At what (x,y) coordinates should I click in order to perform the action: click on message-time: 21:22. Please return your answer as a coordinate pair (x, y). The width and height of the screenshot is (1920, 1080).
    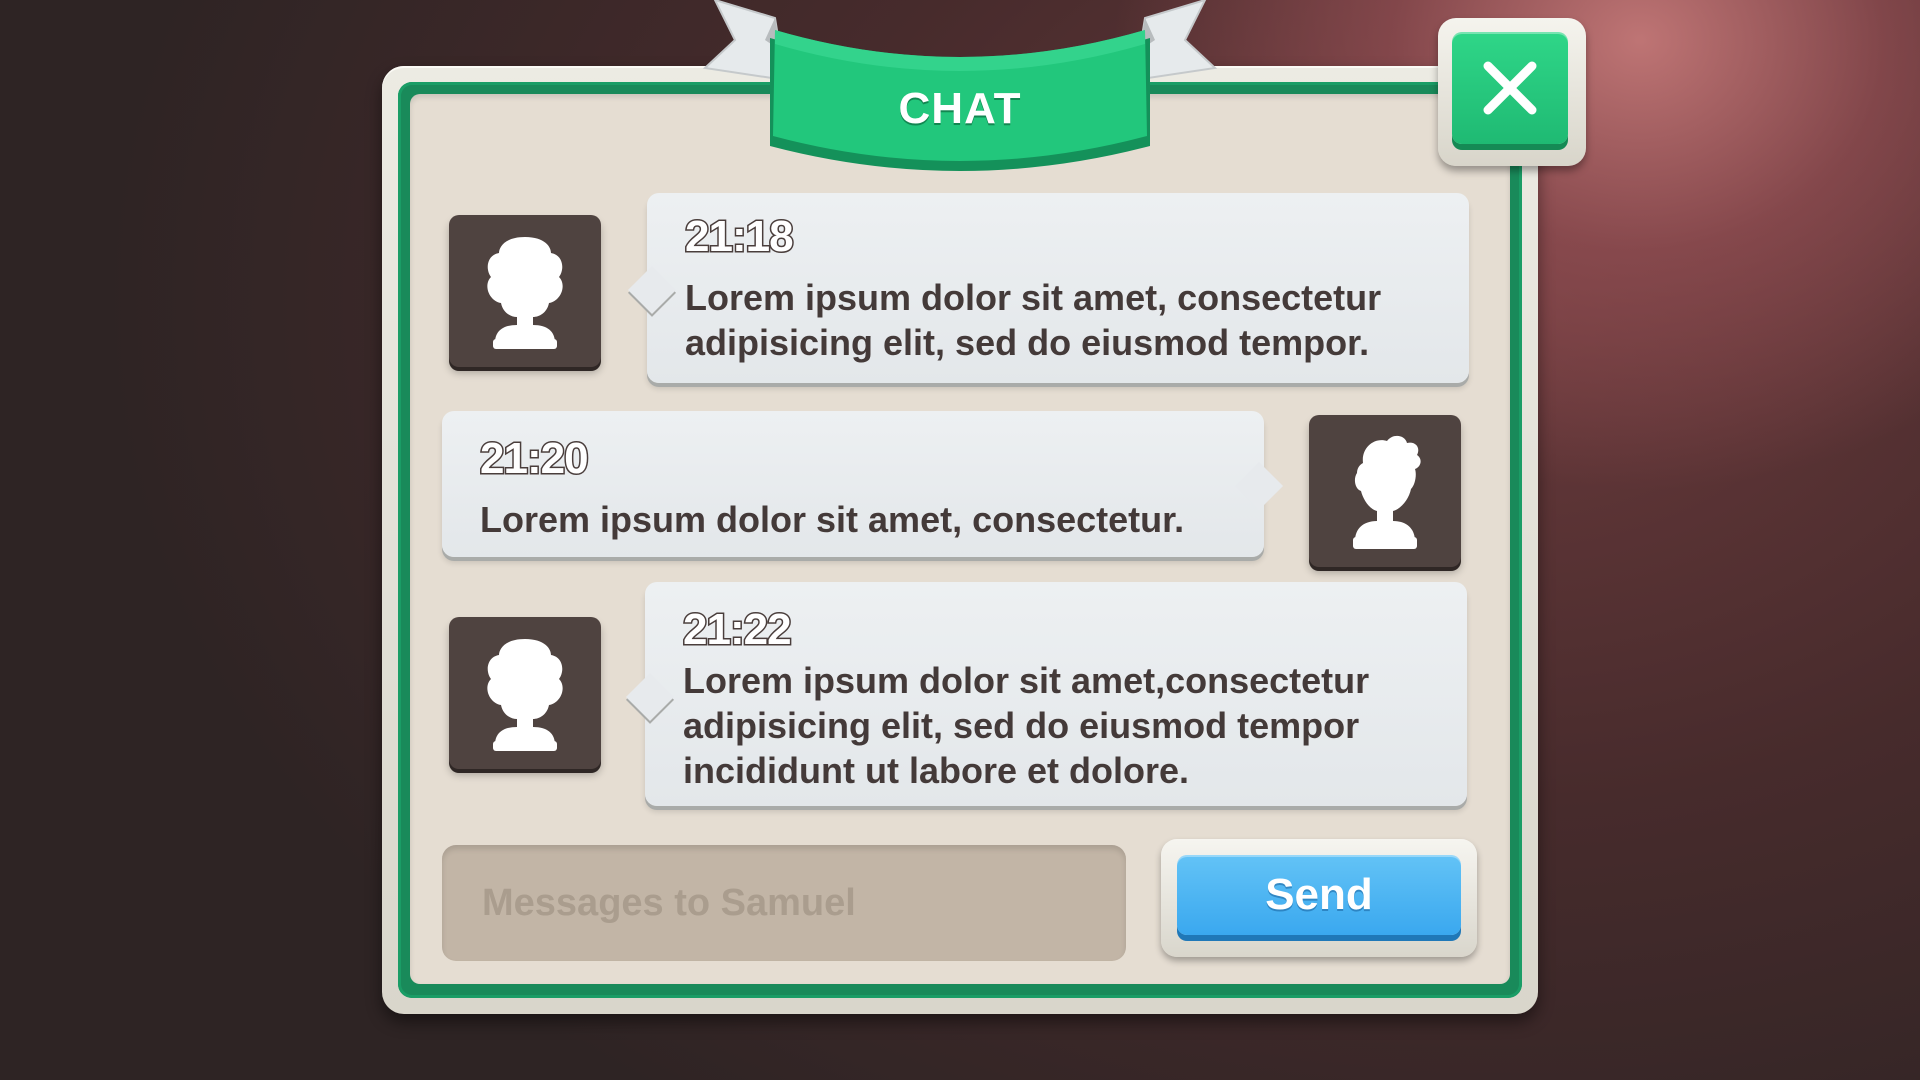
    Looking at the image, I should click on (738, 629).